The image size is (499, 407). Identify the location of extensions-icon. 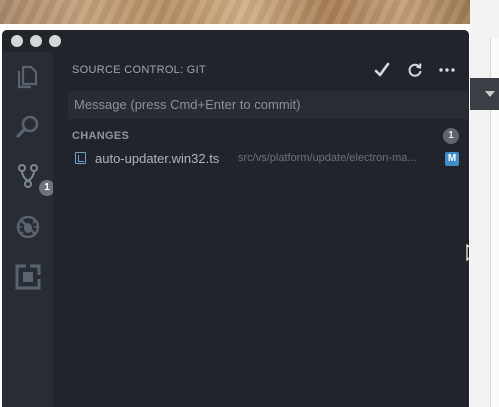
(28, 277).